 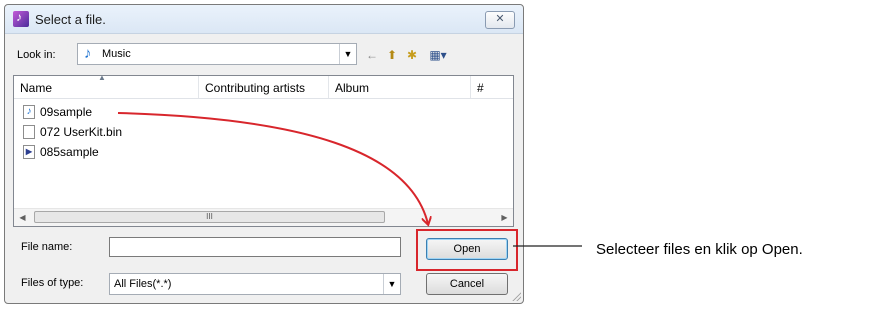 I want to click on column-contributing-artists: Contributing artists, so click(x=264, y=87).